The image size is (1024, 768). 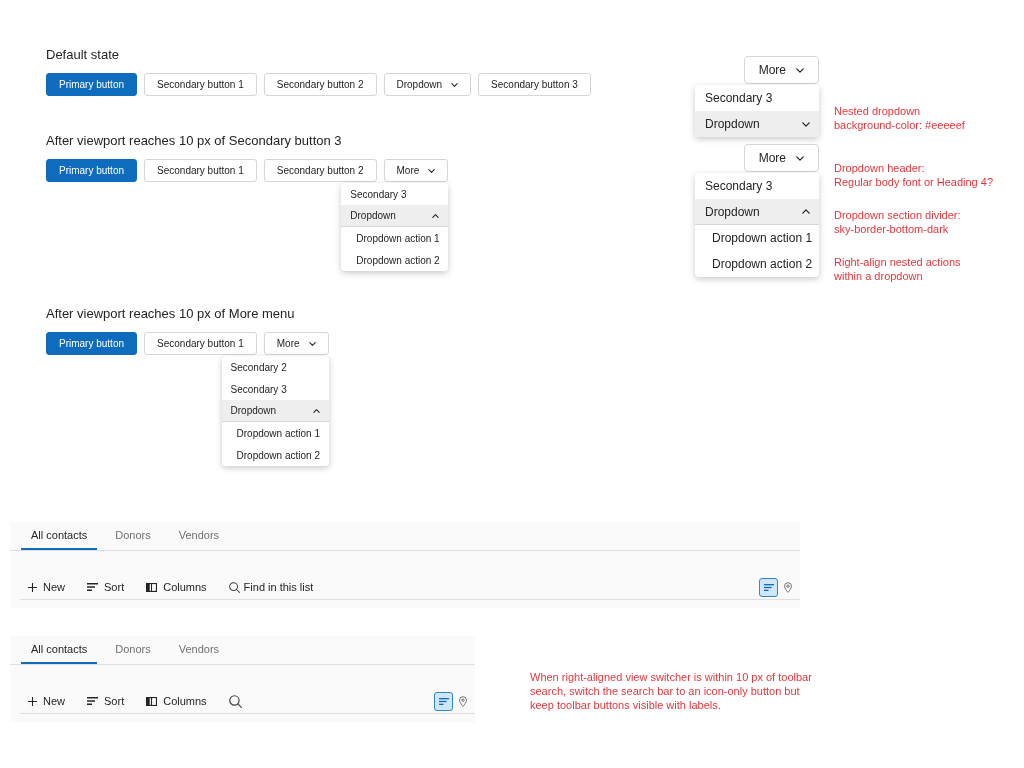 I want to click on annotation-note: Dropdown section divider: sky-border-bottom-dark, so click(x=897, y=222).